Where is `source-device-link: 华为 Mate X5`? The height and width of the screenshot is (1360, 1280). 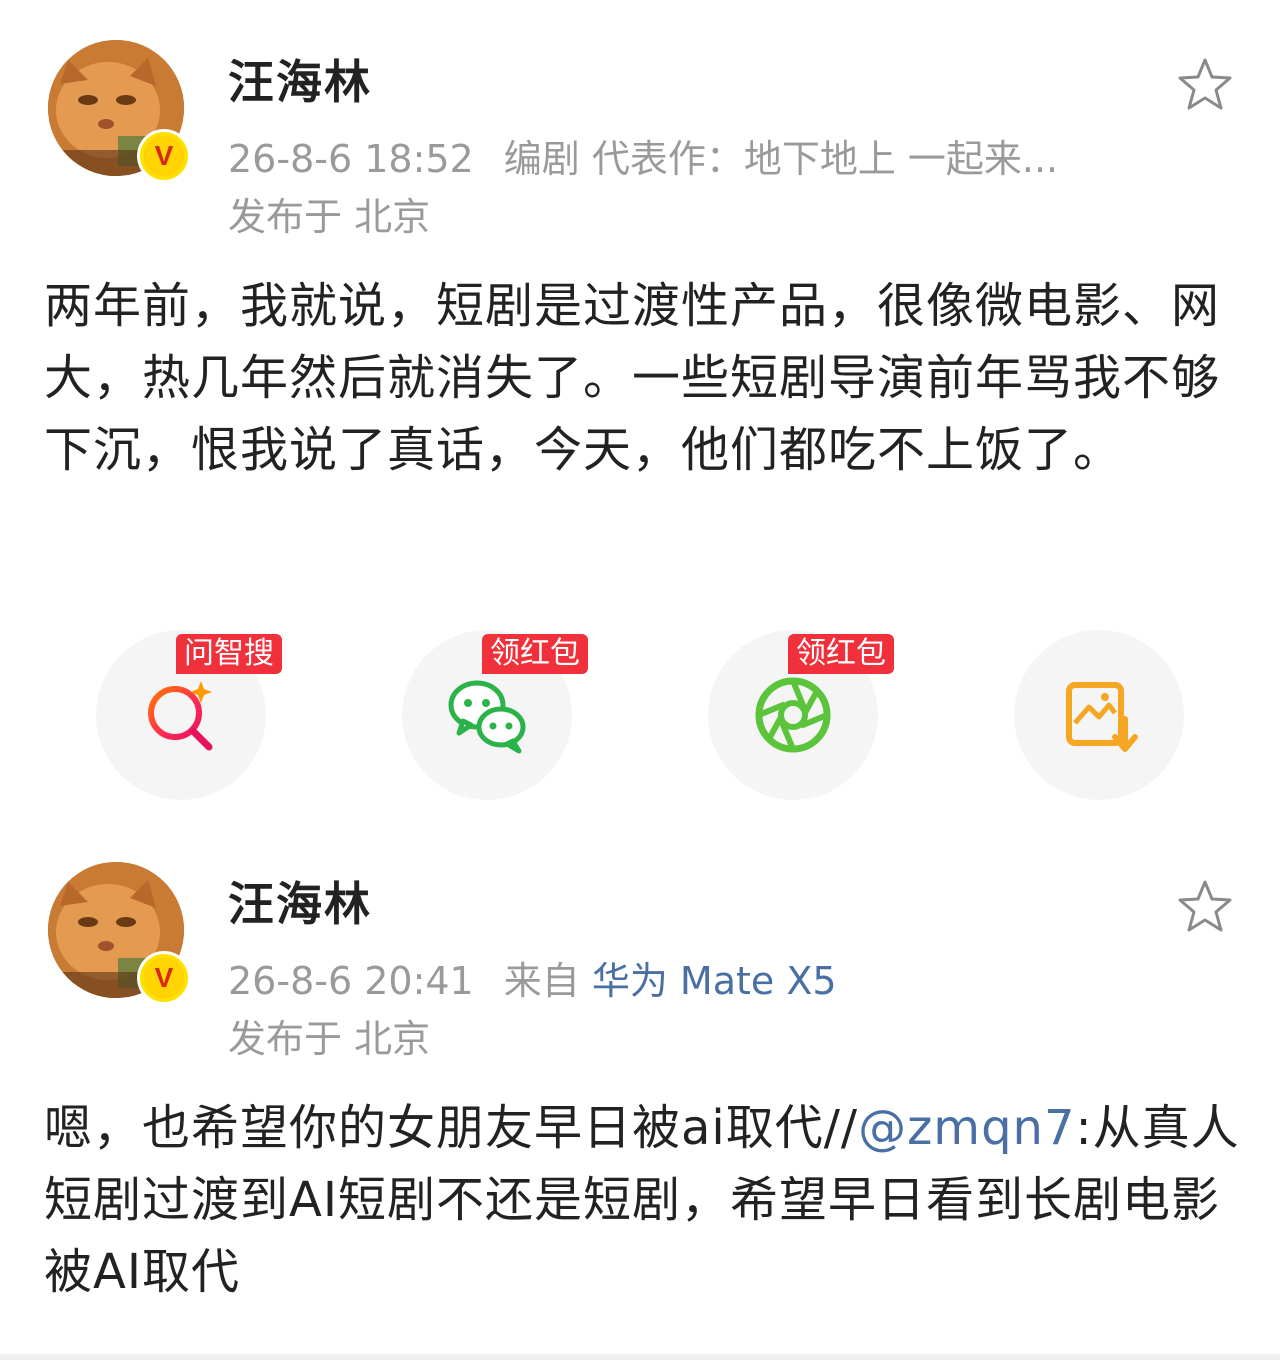
source-device-link: 华为 Mate X5 is located at coordinates (714, 981).